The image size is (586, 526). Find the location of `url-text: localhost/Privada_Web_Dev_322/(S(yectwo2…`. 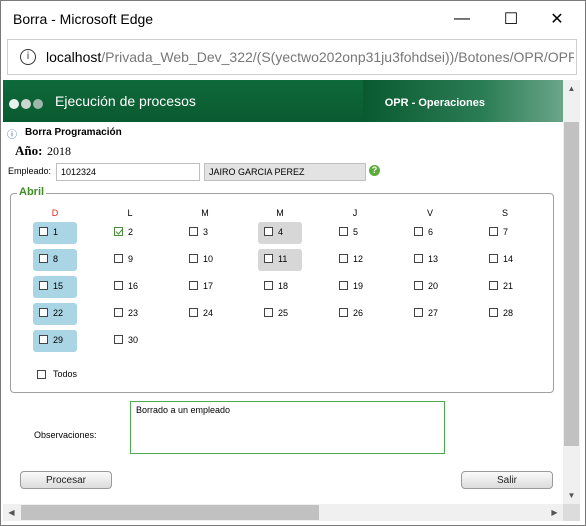

url-text: localhost/Privada_Web_Dev_322/(S(yectwo2… is located at coordinates (310, 57).